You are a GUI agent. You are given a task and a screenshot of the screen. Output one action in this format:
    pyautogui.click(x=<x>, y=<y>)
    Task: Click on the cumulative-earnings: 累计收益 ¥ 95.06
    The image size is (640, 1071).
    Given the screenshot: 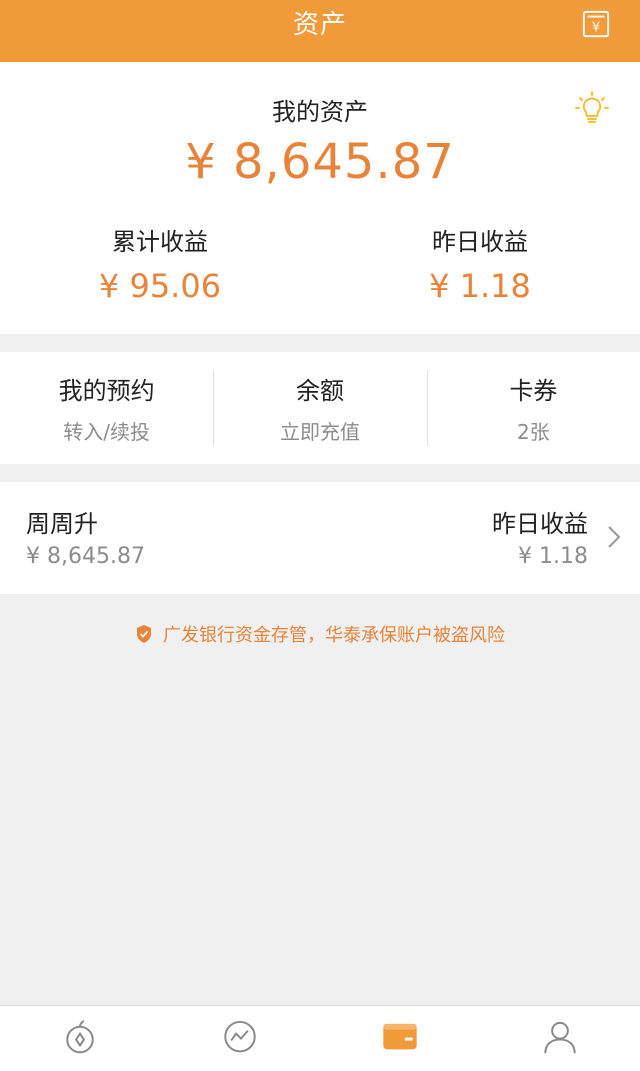 What is the action you would take?
    pyautogui.click(x=160, y=263)
    